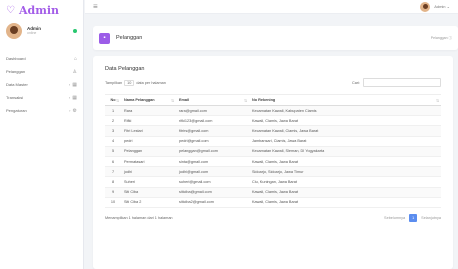 This screenshot has height=269, width=458. What do you see at coordinates (148, 182) in the screenshot?
I see `cell-name: Suheri` at bounding box center [148, 182].